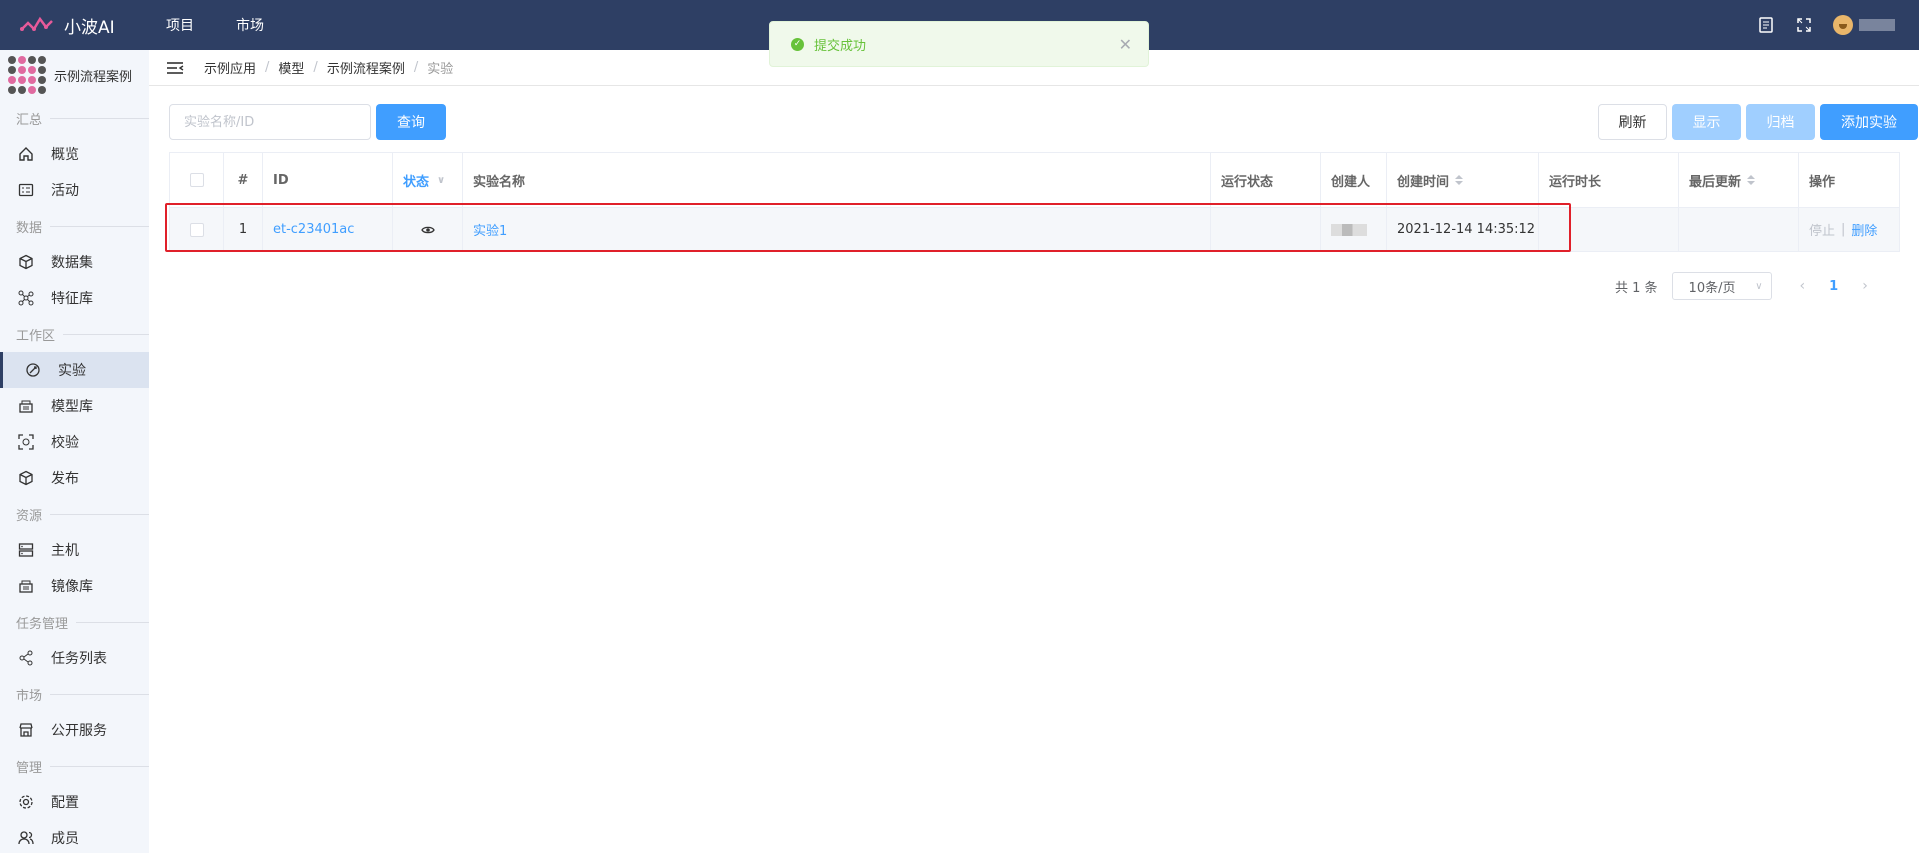 This screenshot has width=1919, height=853. What do you see at coordinates (959, 44) in the screenshot?
I see `success-toast: ✓ 提交成功 ✕` at bounding box center [959, 44].